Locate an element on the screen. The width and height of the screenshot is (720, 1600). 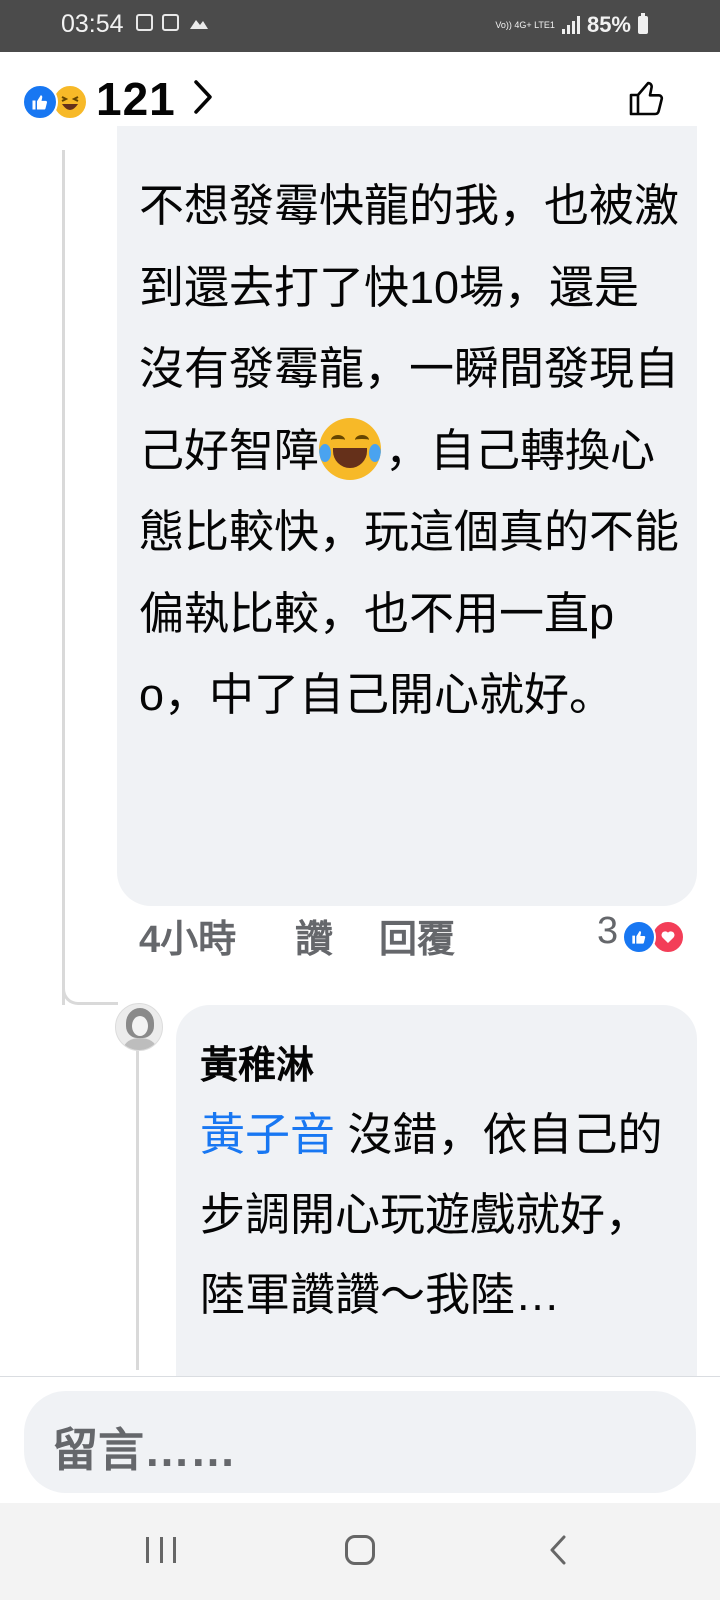
reaction-count: 121 is located at coordinates (136, 99).